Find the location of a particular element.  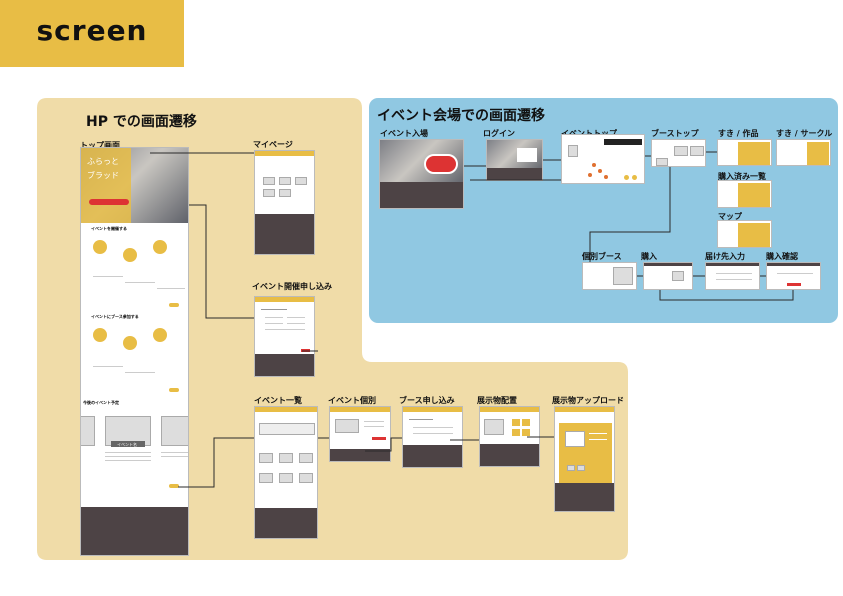

link-detail-booth-apply is located at coordinates (383, 444).